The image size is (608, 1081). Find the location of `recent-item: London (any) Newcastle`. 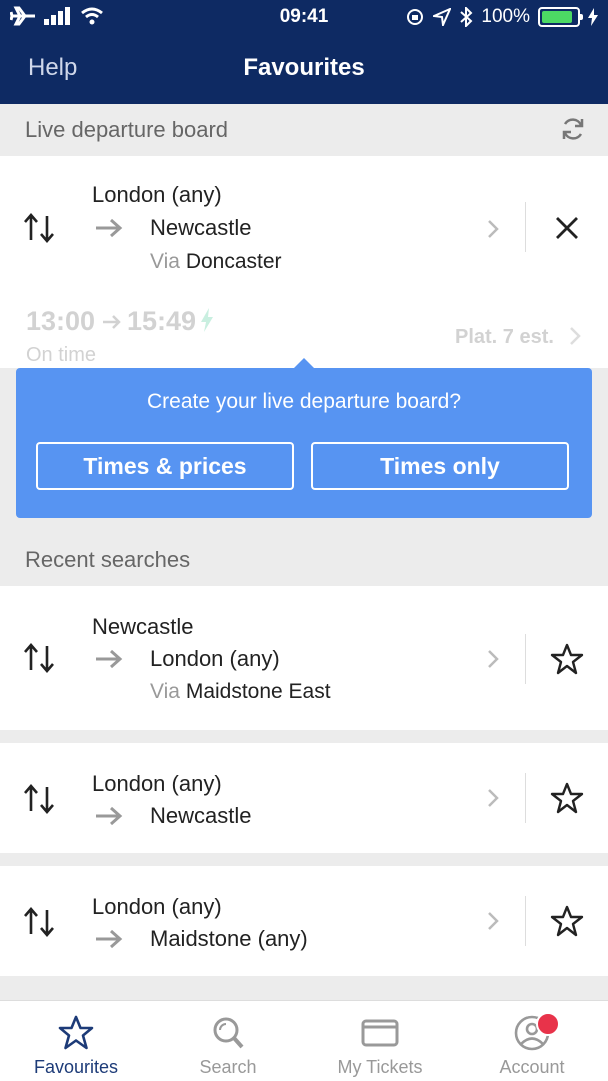

recent-item: London (any) Newcastle is located at coordinates (304, 798).